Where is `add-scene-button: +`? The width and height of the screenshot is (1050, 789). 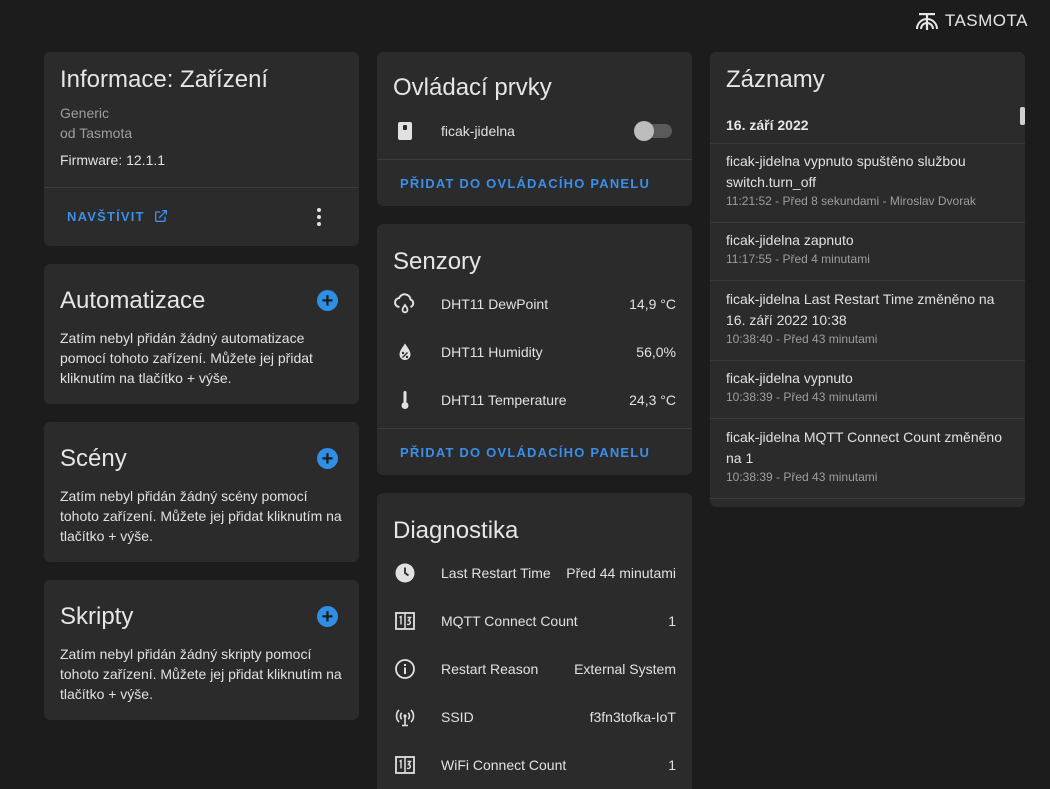
add-scene-button: + is located at coordinates (327, 458).